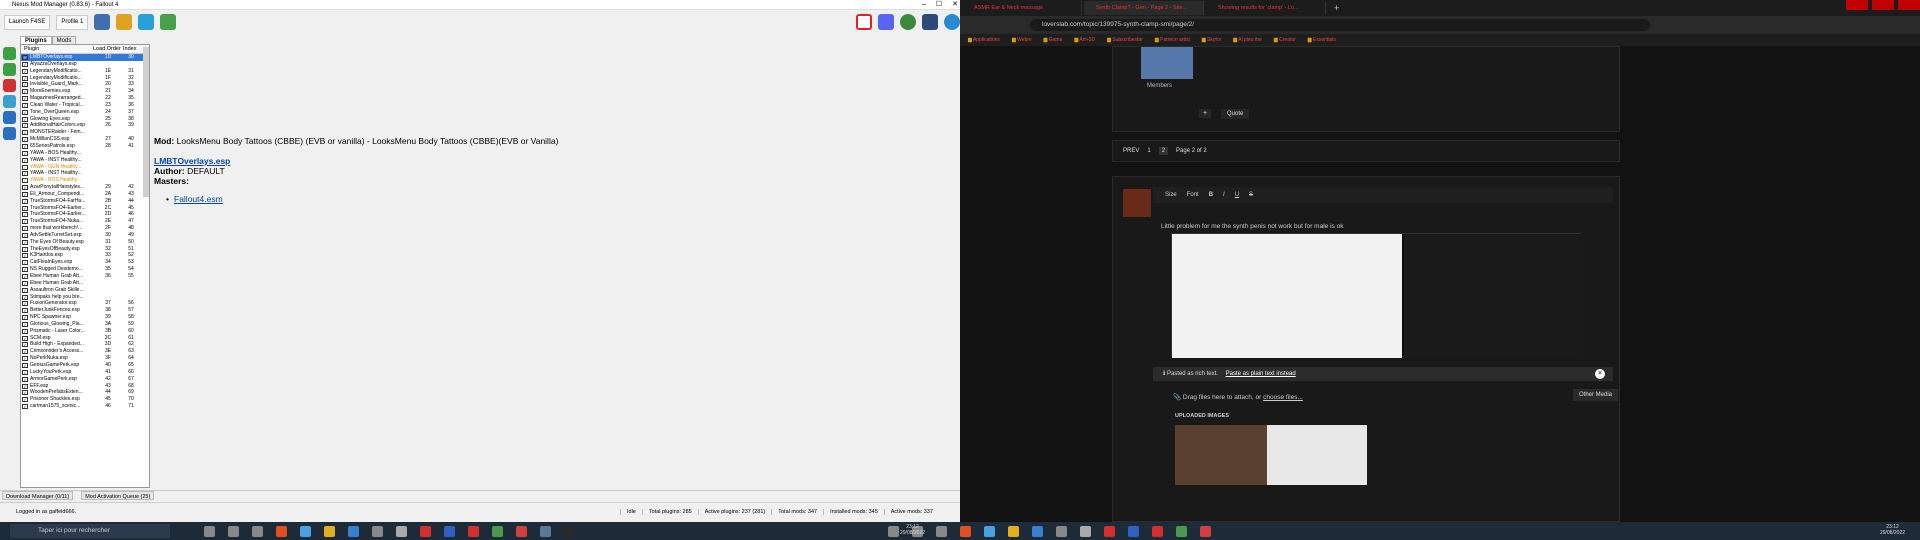  I want to click on plugin-row: ✓ McMillanCSS.esp 27 40, so click(85, 139).